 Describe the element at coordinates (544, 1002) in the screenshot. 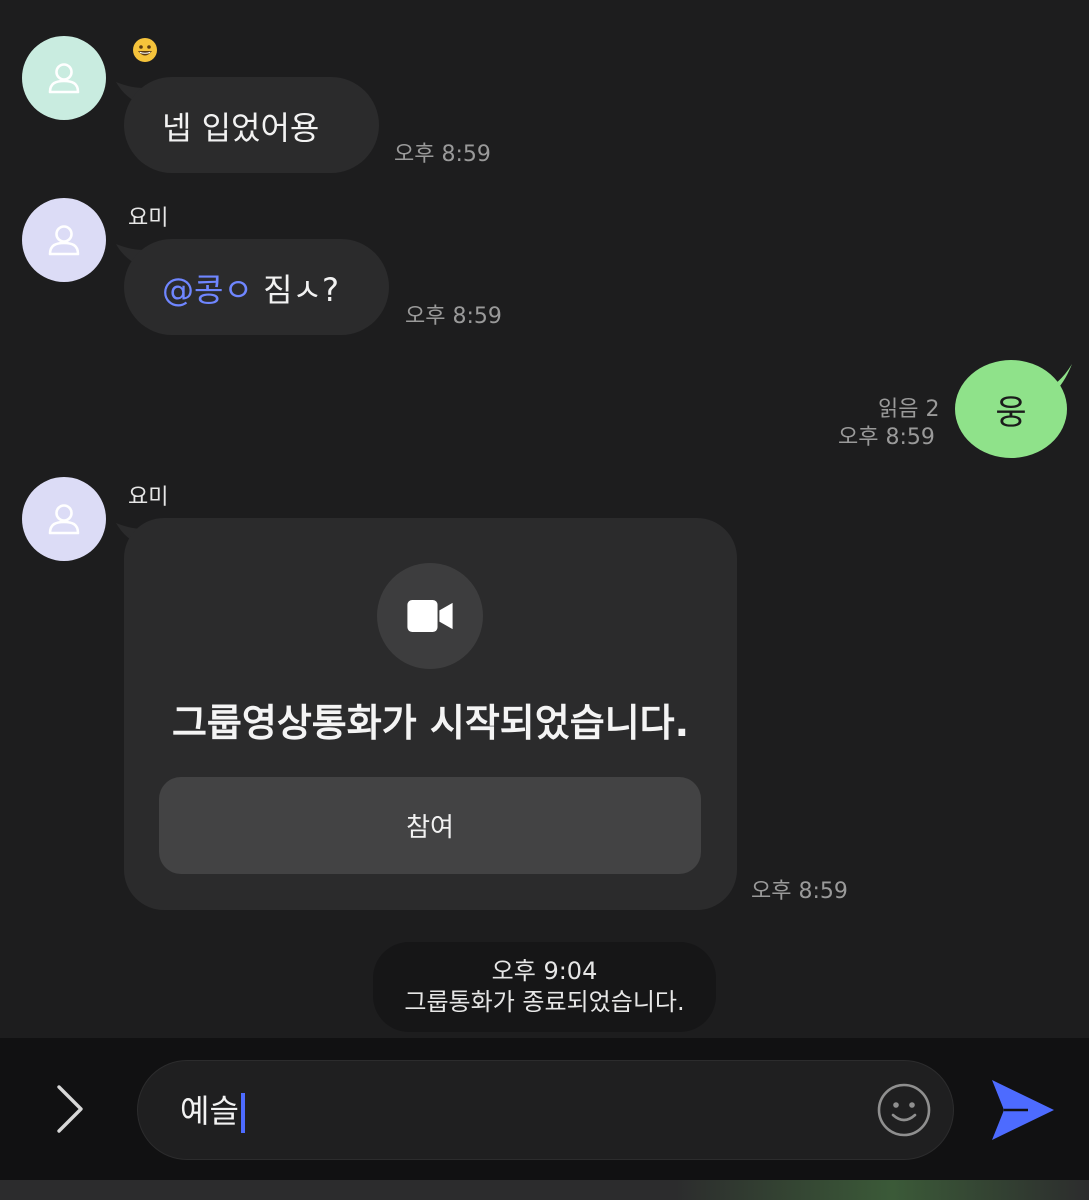

I see `notice-text: 그룹통화가 종료되었습니다.` at that location.